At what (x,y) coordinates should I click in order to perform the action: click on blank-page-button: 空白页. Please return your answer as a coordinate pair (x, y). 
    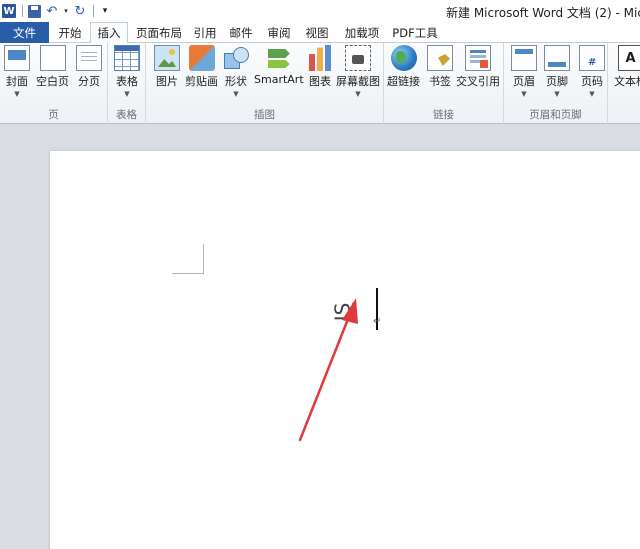
    Looking at the image, I should click on (52, 67).